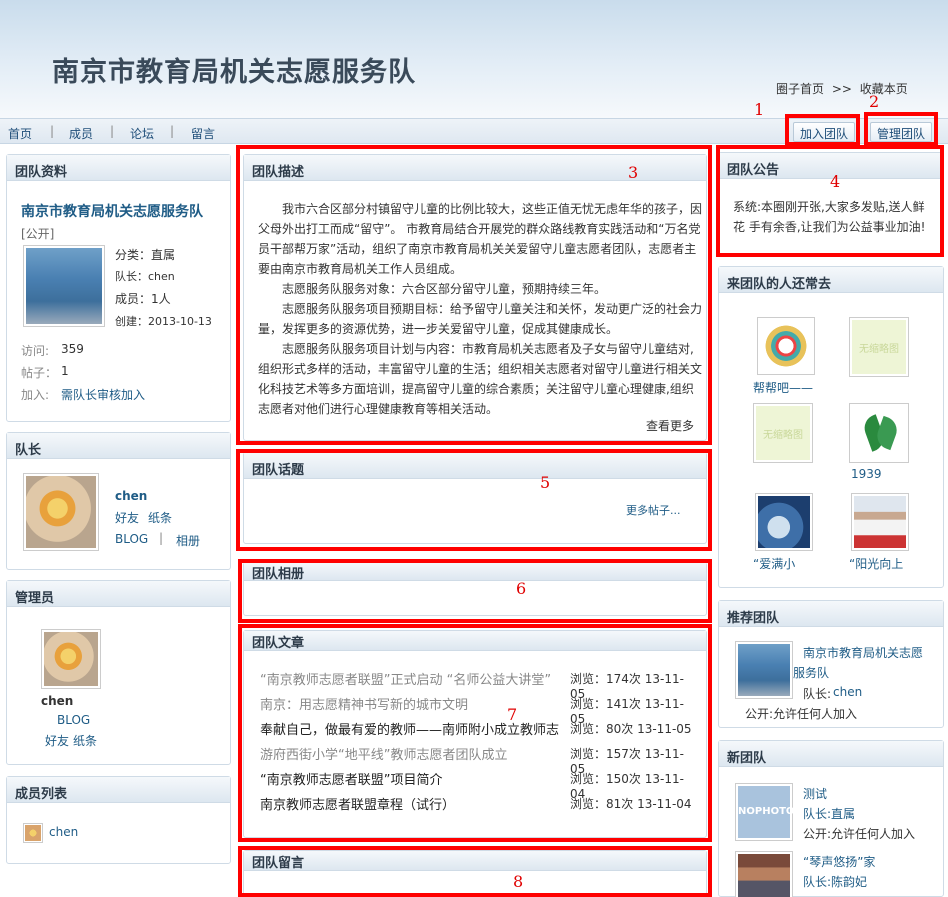 This screenshot has height=897, width=948. Describe the element at coordinates (474, 131) in the screenshot. I see `nav-bar: 首页 | 成员 | 论坛 | 留言 加入团队 管理团队` at that location.